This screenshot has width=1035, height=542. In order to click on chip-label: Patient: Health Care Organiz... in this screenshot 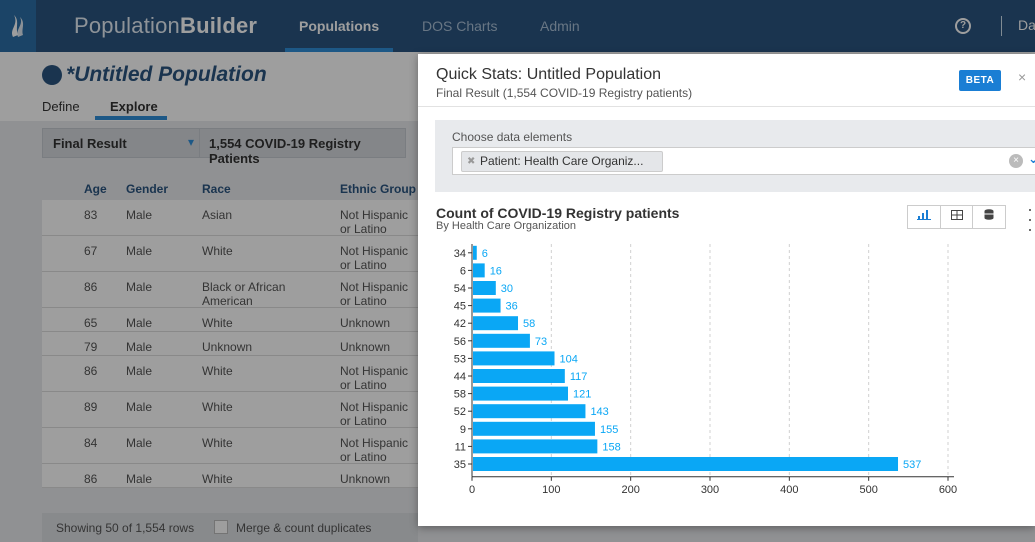, I will do `click(562, 161)`.